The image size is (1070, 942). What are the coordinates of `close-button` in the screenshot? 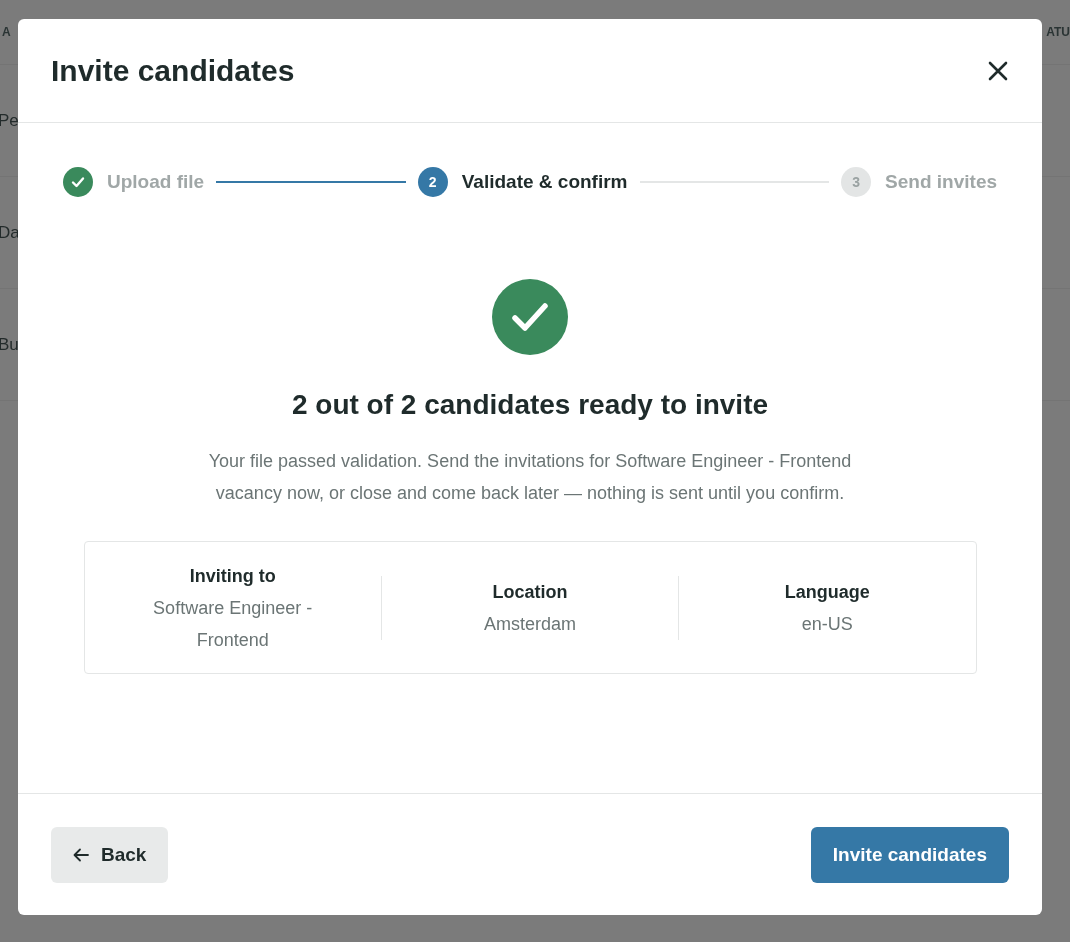 It's located at (998, 70).